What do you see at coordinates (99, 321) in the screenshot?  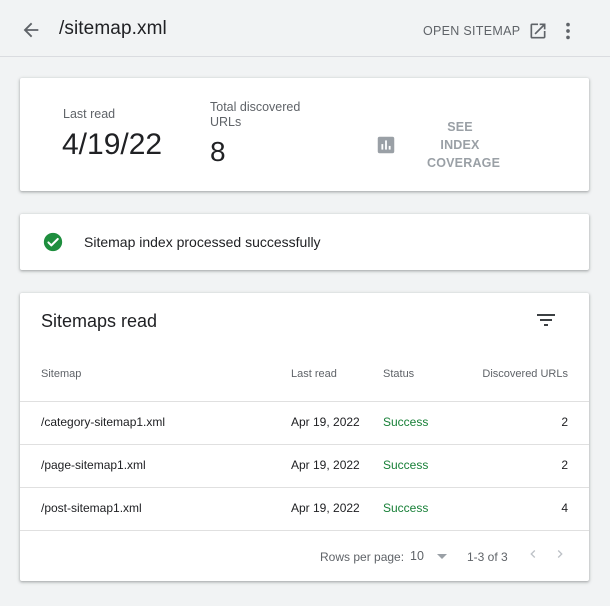 I see `sitemaps-title: Sitemaps read` at bounding box center [99, 321].